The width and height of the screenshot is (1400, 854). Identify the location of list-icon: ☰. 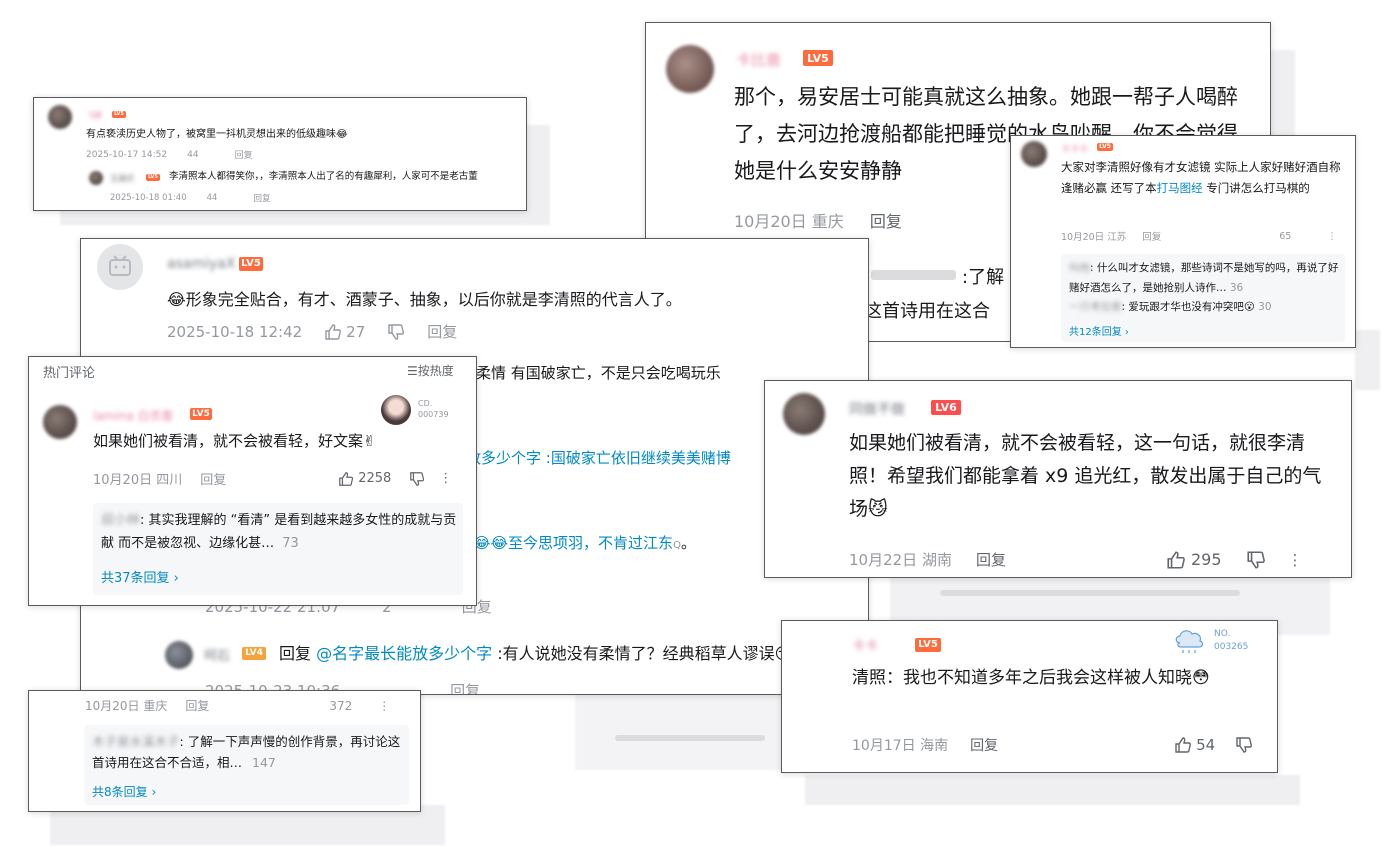
(412, 370).